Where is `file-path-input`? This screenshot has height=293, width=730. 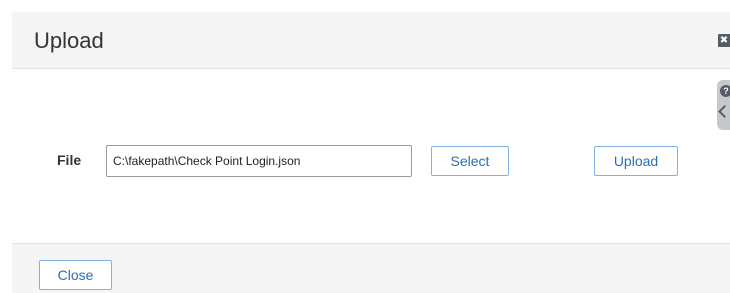
file-path-input is located at coordinates (259, 161).